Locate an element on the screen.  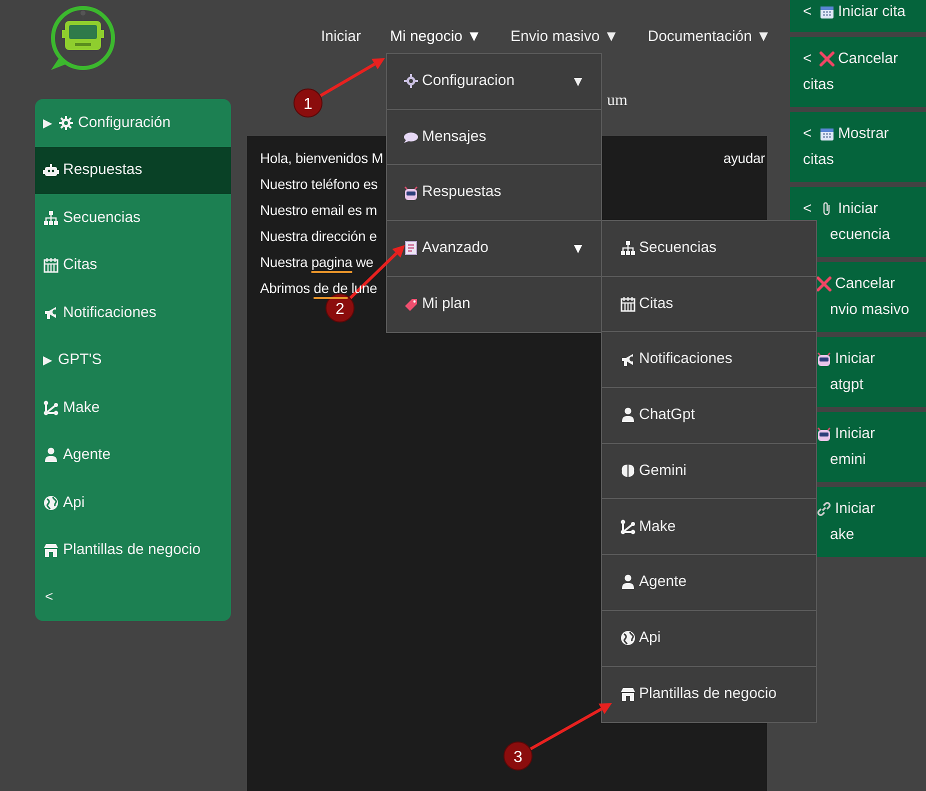
shortcut-label: atgpt is located at coordinates (847, 385).